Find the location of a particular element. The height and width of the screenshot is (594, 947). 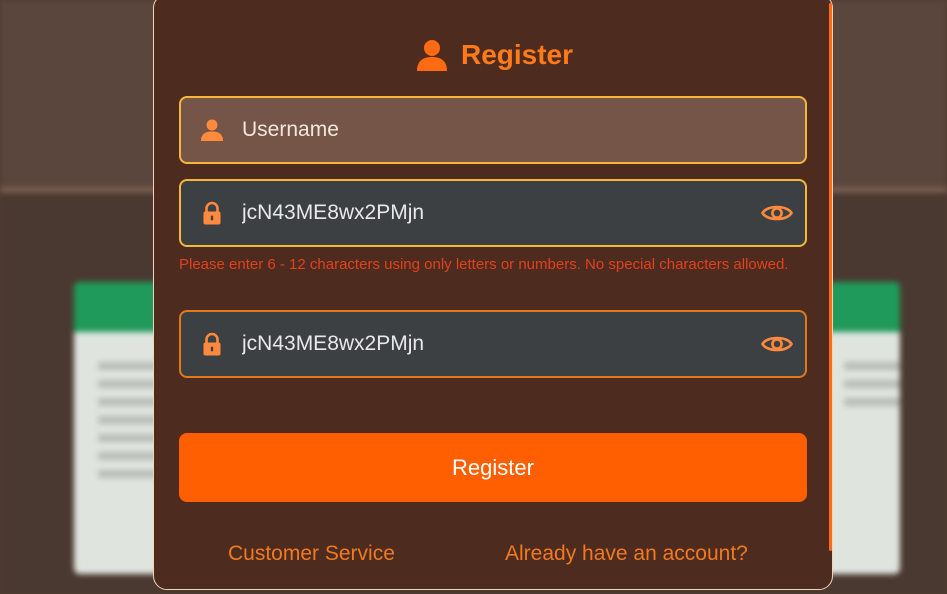

modal-header: Register is located at coordinates (494, 55).